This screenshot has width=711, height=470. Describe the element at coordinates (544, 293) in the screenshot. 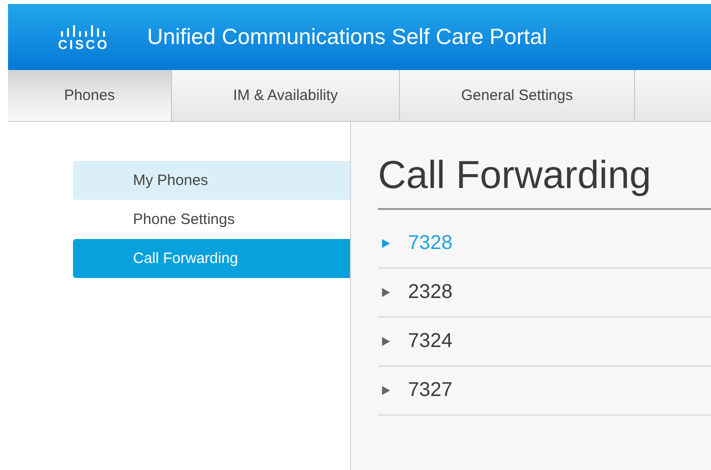

I see `line-row: 2328` at that location.